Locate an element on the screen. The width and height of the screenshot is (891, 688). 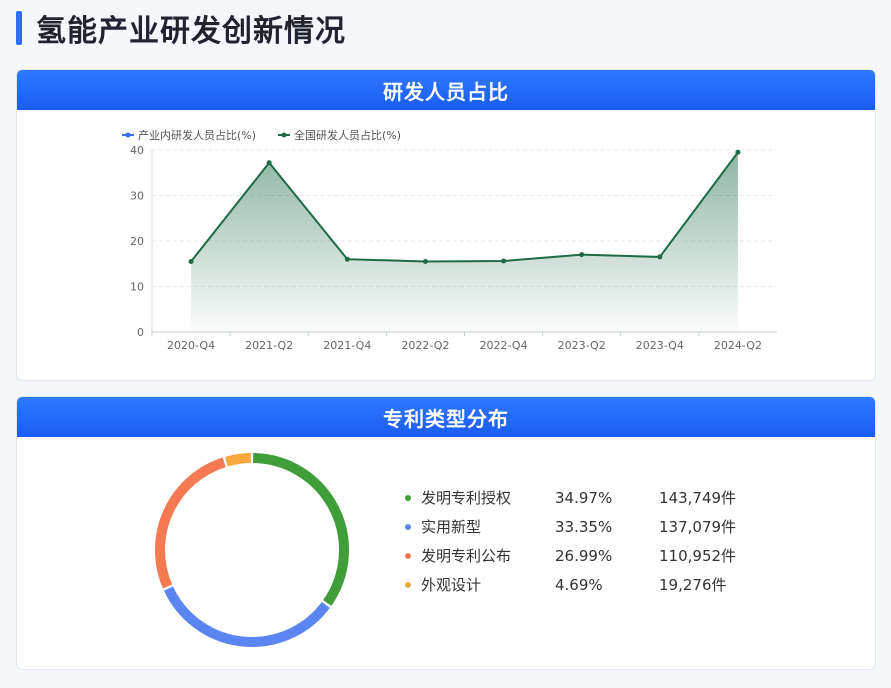
slice-name: 外观设计 is located at coordinates (451, 585).